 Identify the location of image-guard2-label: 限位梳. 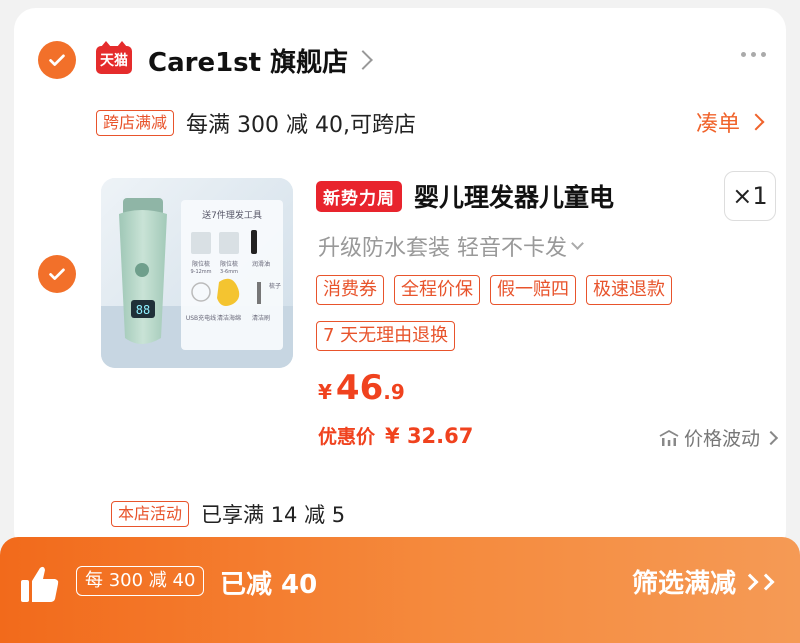
(229, 264).